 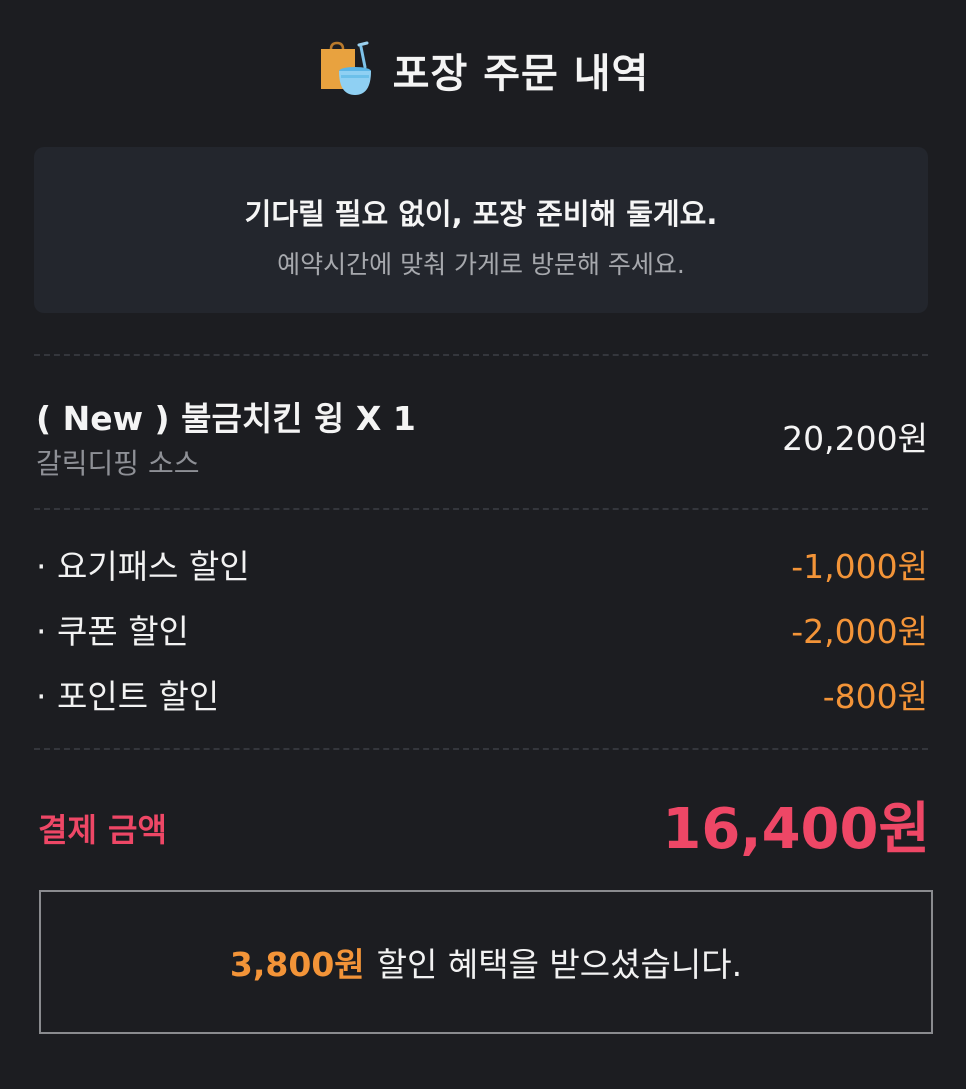 I want to click on discount-row-point: · 포인트 할인 -800원, so click(x=482, y=693).